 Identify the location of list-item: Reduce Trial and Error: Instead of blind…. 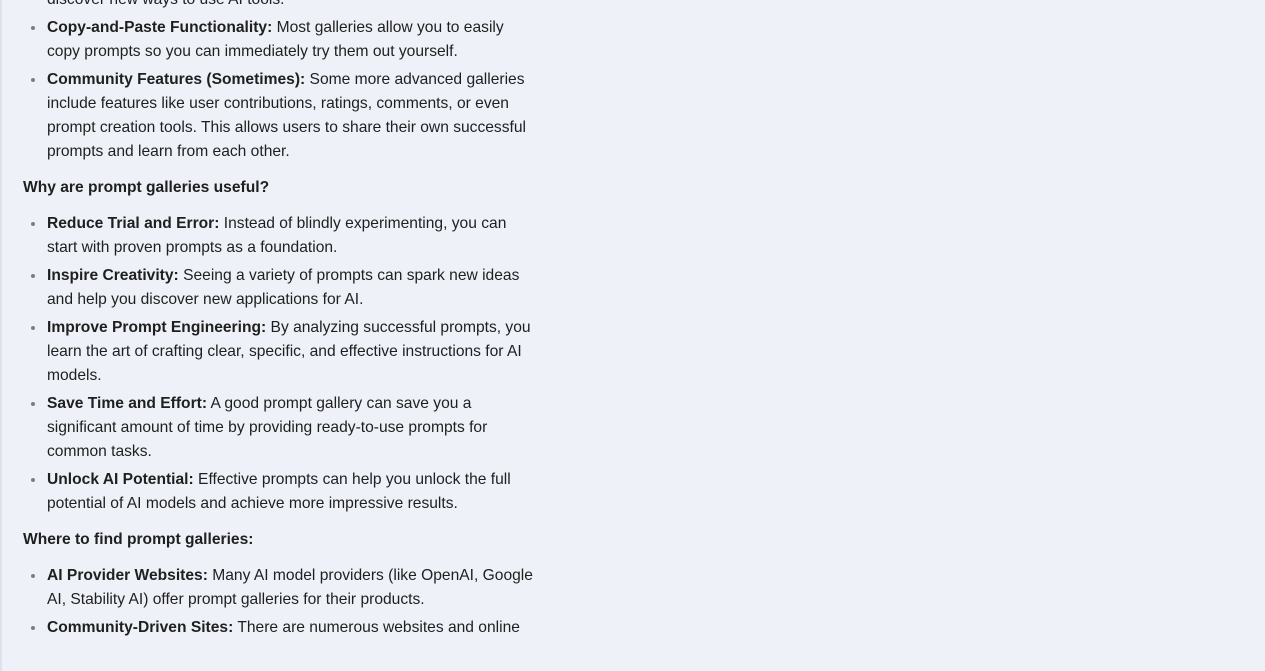
(278, 236).